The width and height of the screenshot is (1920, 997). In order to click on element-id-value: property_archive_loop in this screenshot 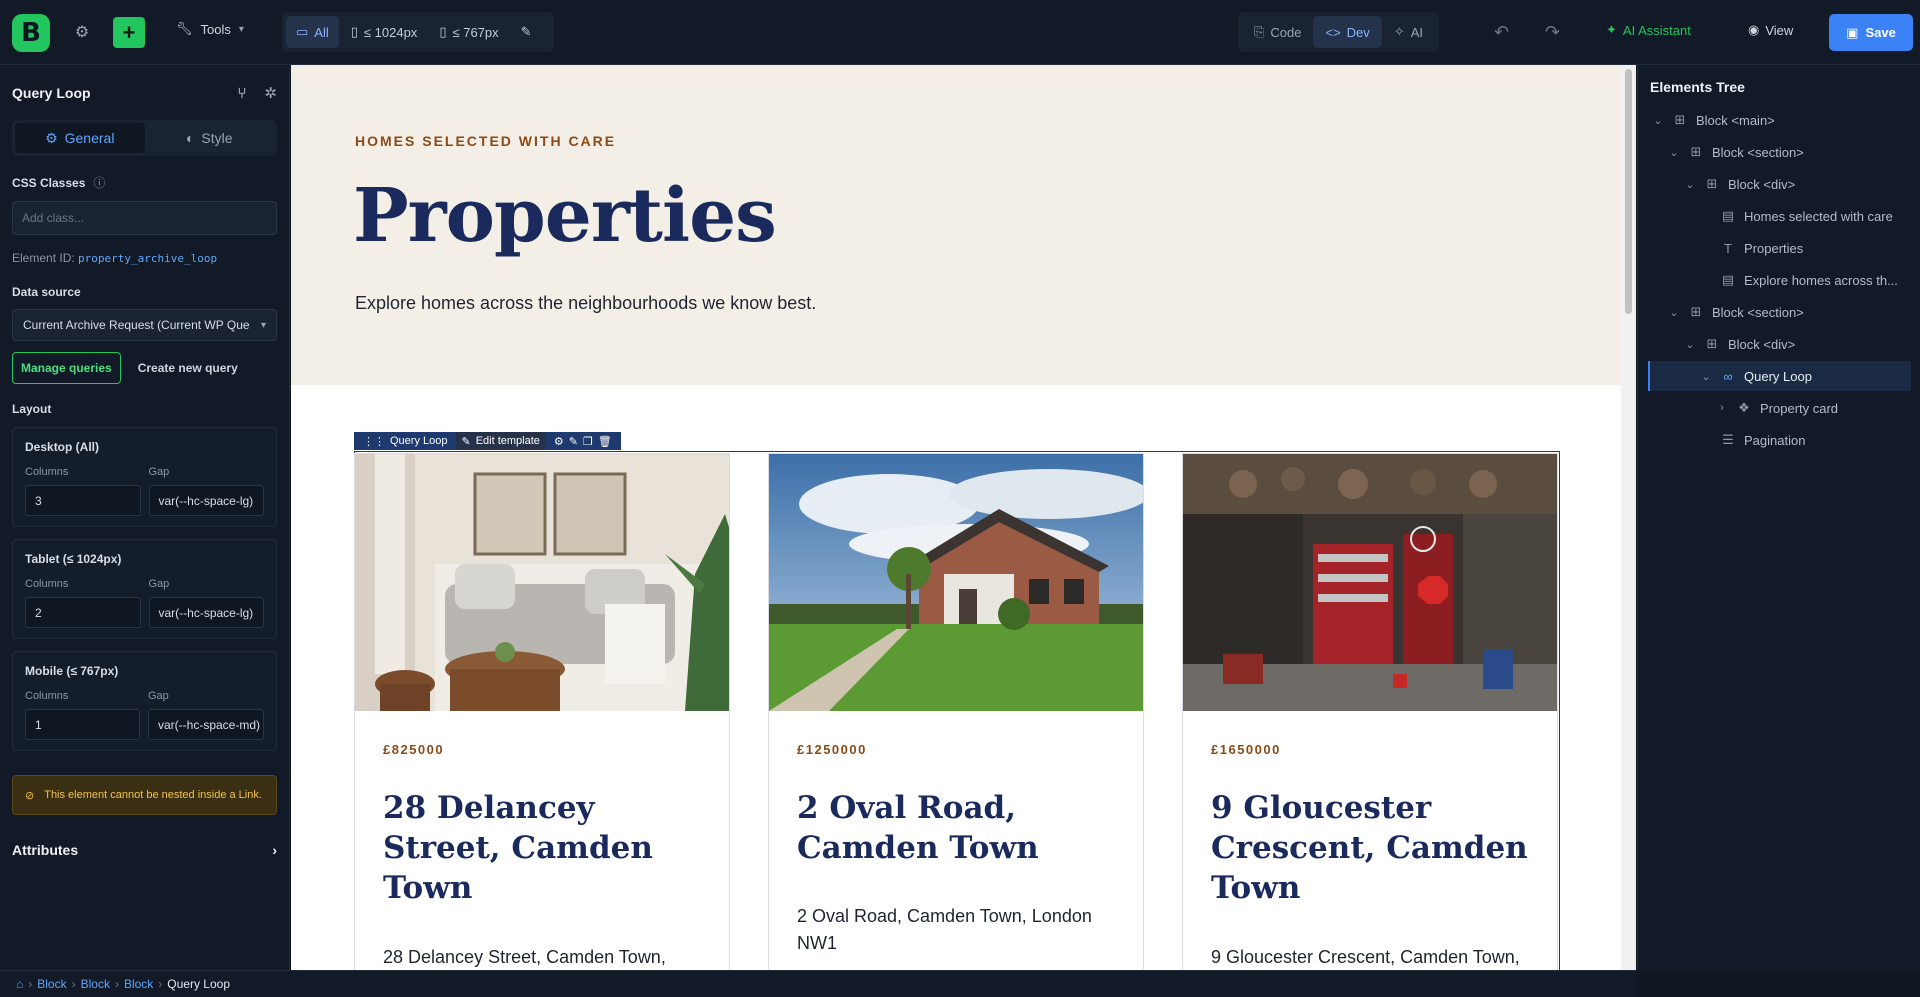, I will do `click(147, 258)`.